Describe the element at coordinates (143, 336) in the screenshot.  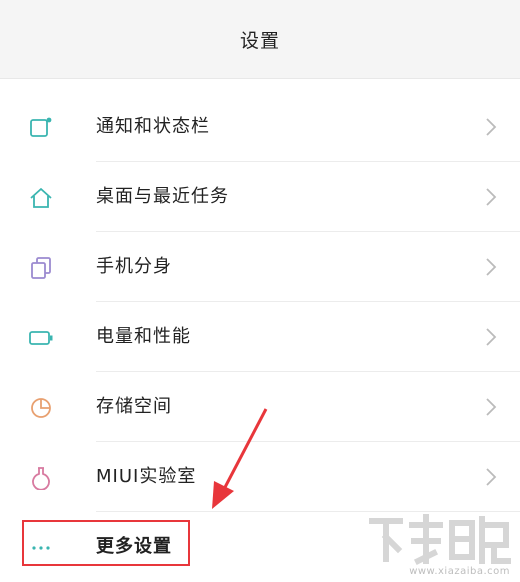
I see `settings-item-label: 电量和性能` at that location.